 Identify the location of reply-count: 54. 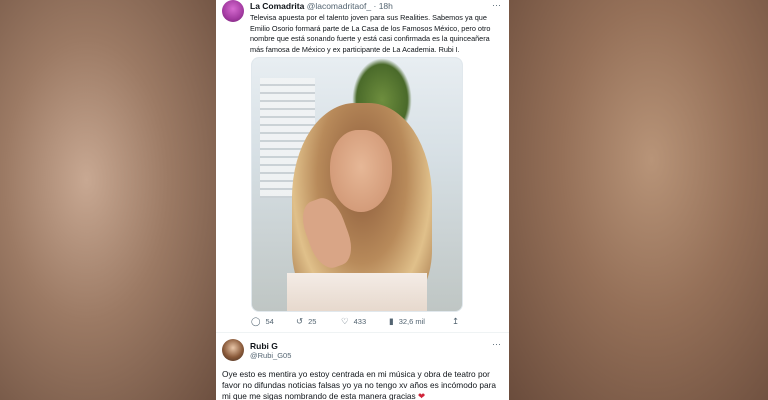
(269, 321).